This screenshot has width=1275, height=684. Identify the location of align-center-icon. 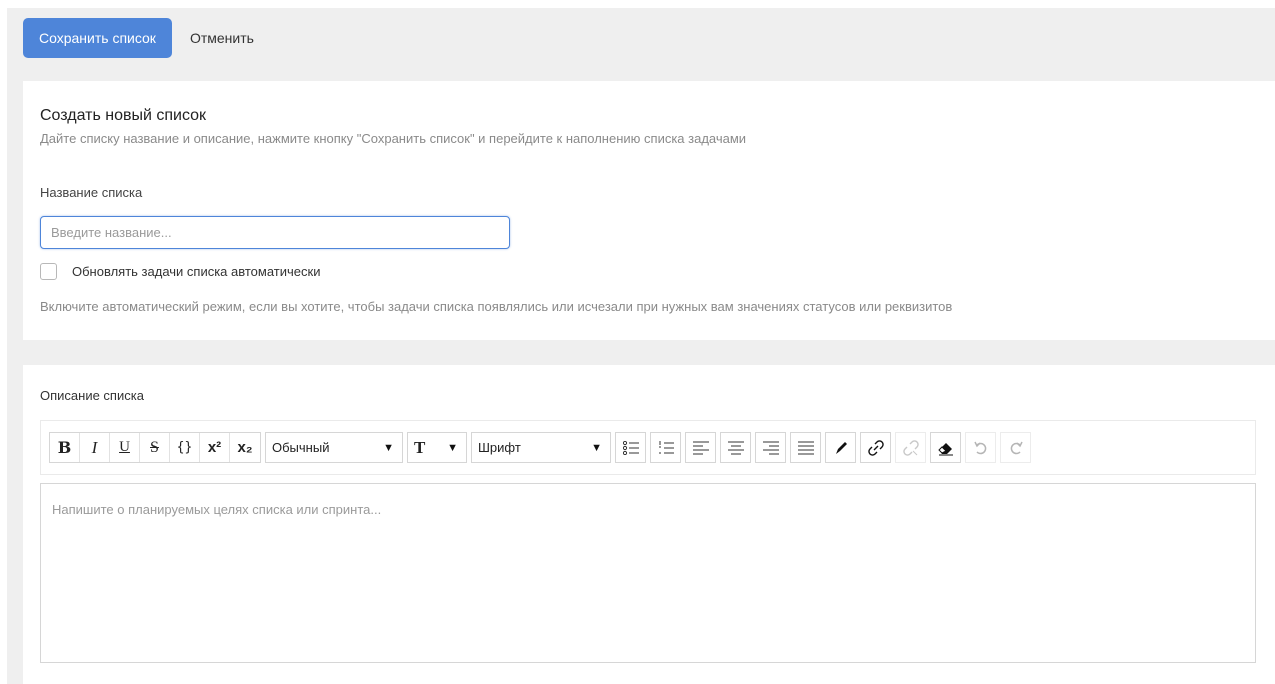
(735, 447).